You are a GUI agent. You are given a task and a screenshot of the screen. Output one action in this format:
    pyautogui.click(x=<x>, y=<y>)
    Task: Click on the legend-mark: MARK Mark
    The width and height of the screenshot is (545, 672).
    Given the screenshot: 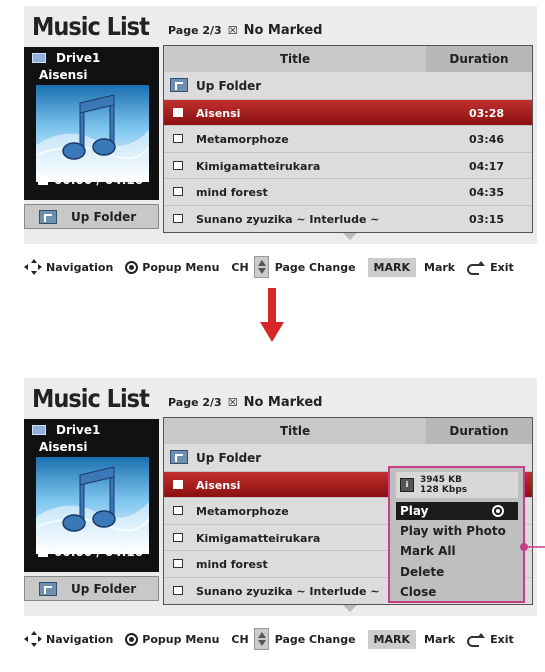 What is the action you would take?
    pyautogui.click(x=411, y=267)
    